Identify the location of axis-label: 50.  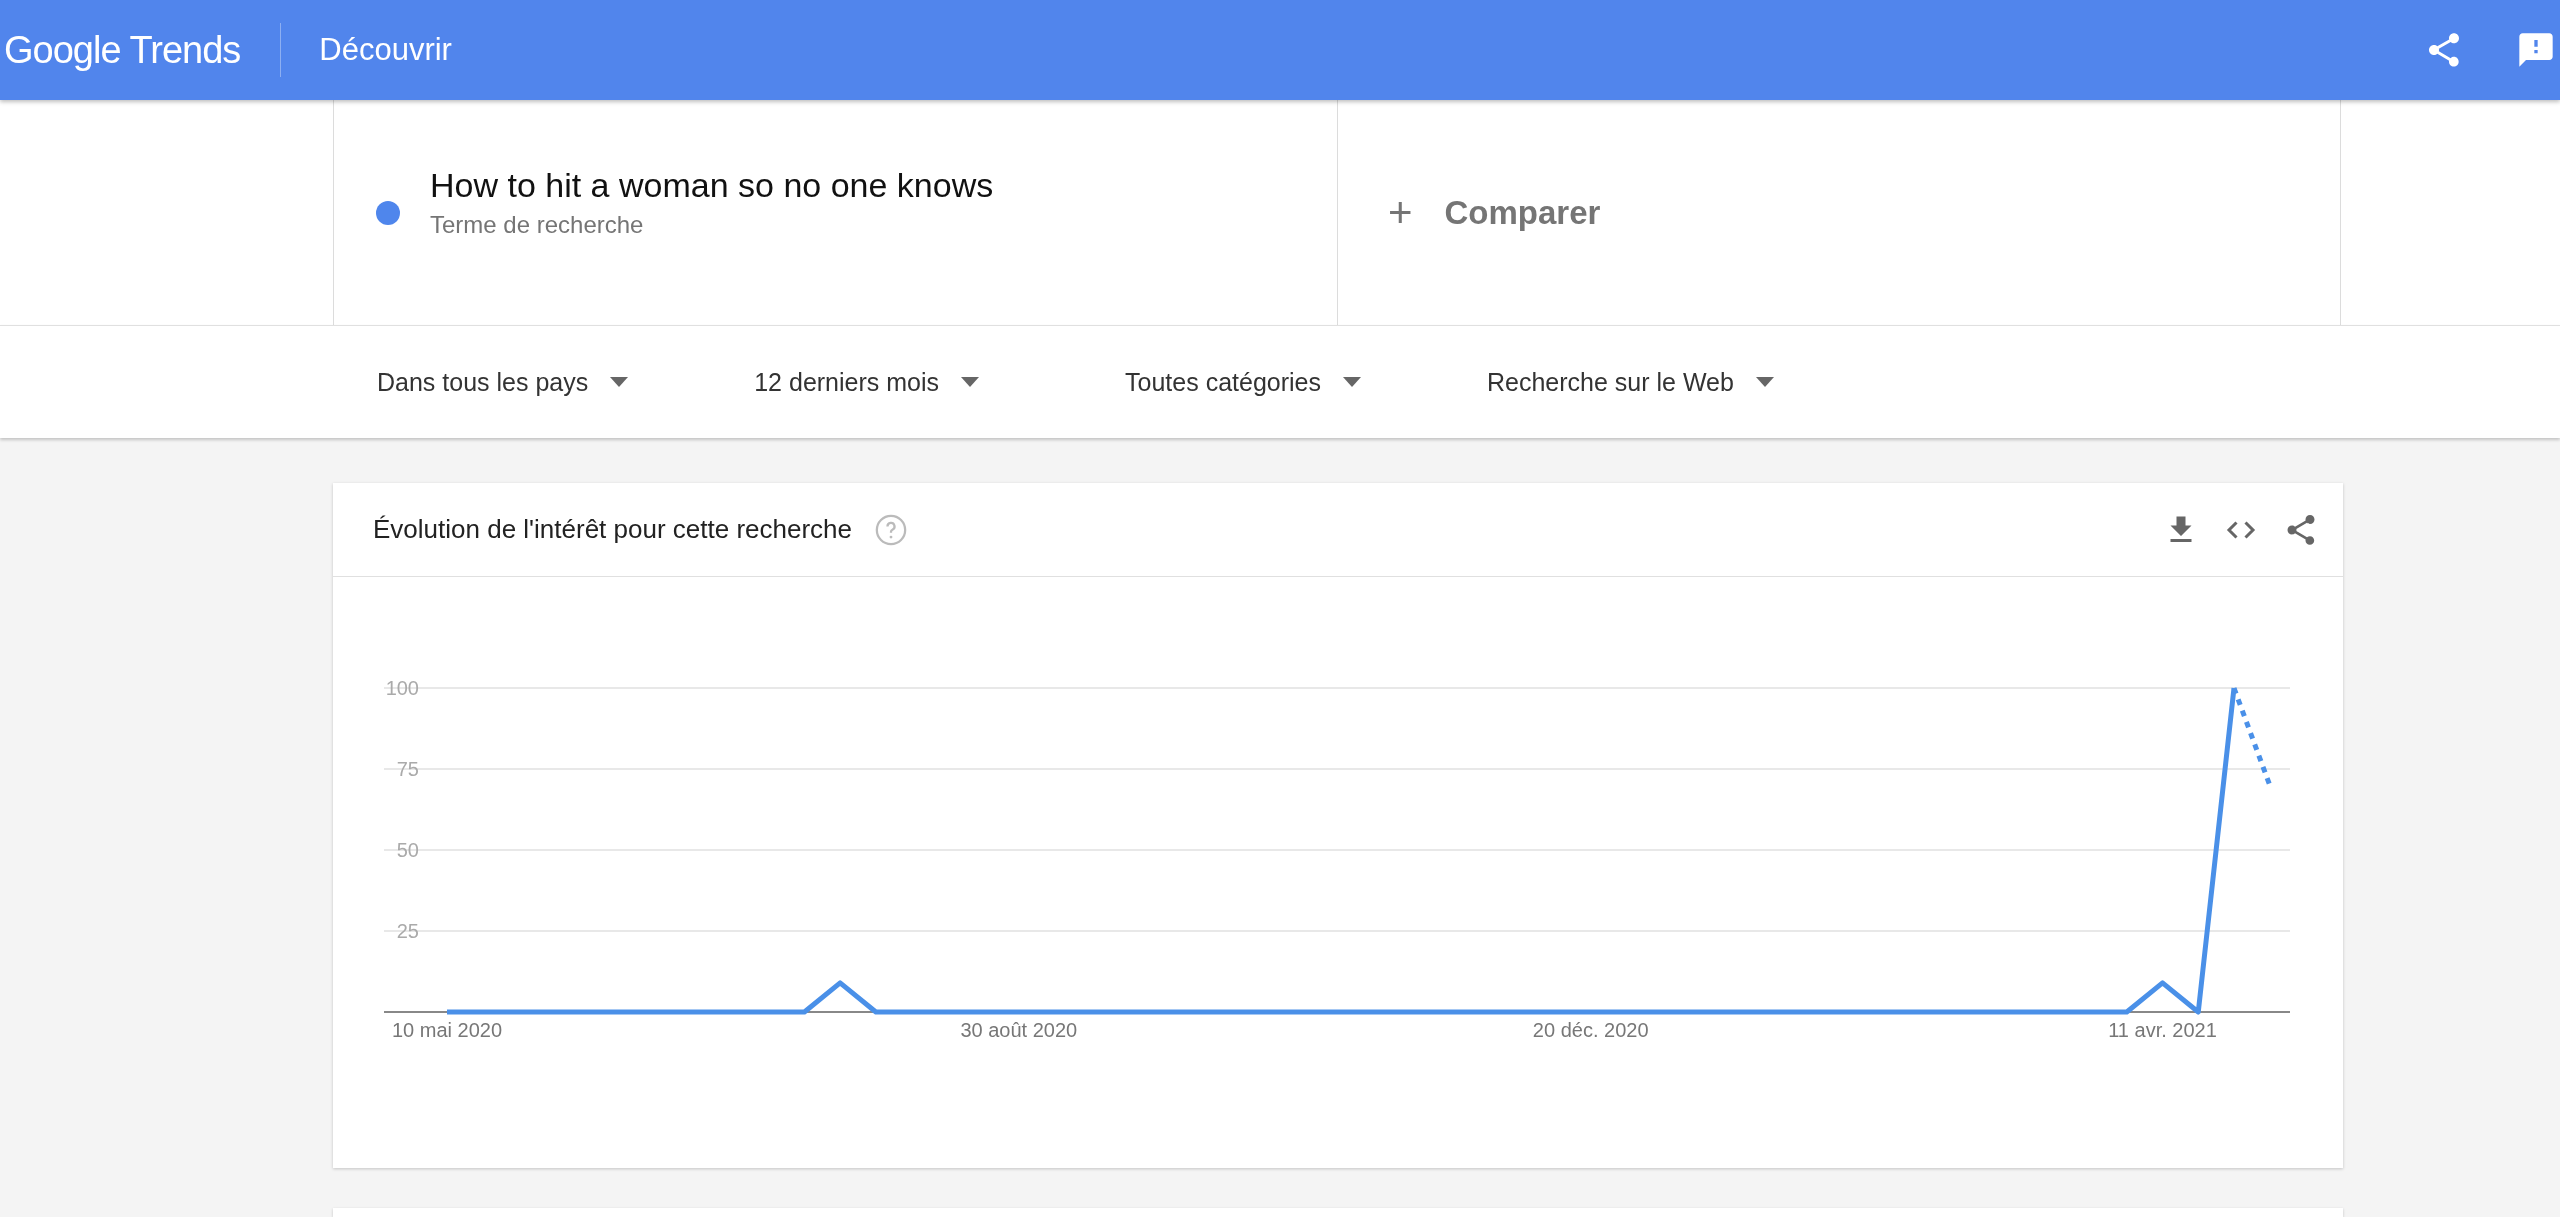
(407, 850).